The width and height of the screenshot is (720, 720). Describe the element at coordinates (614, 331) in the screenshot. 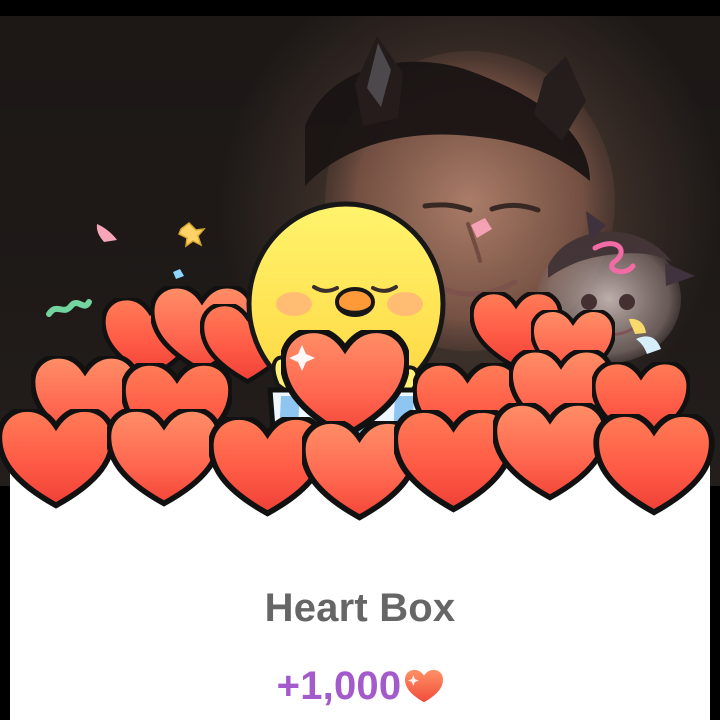

I see `second-person-mouth` at that location.